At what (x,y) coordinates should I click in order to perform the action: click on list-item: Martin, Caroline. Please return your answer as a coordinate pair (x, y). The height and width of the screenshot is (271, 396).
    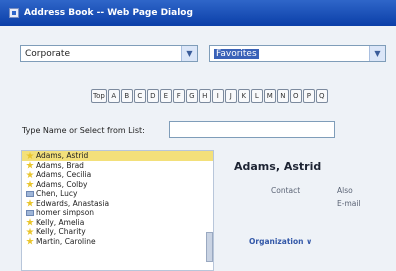
    Looking at the image, I should click on (117, 242).